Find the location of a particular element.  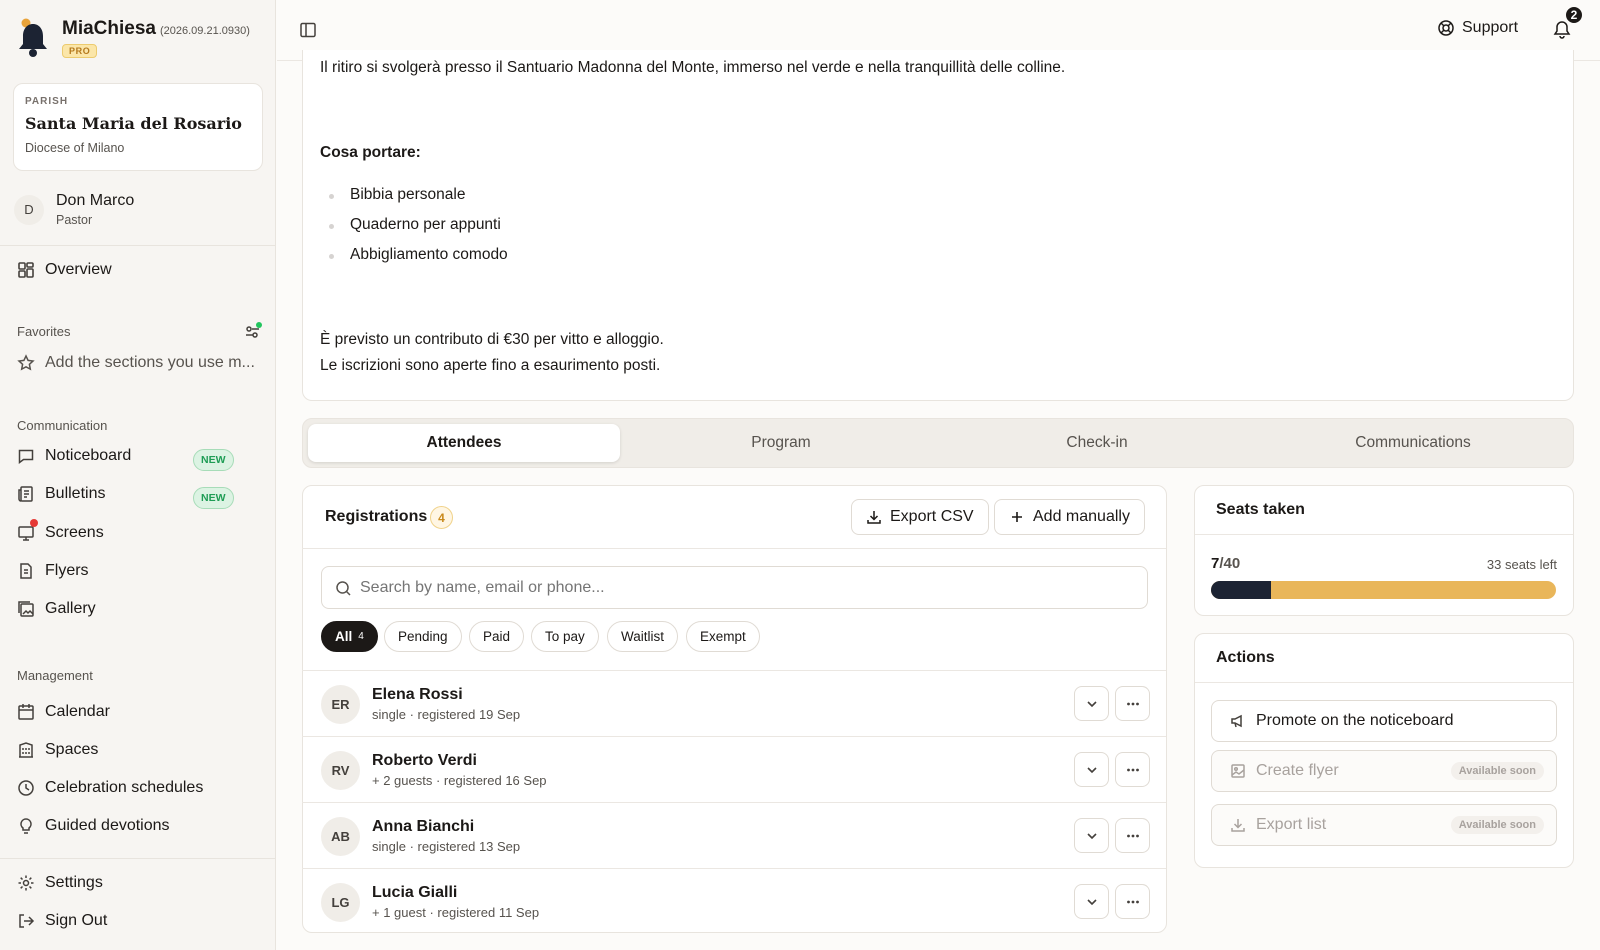

avatar: LG is located at coordinates (340, 902).